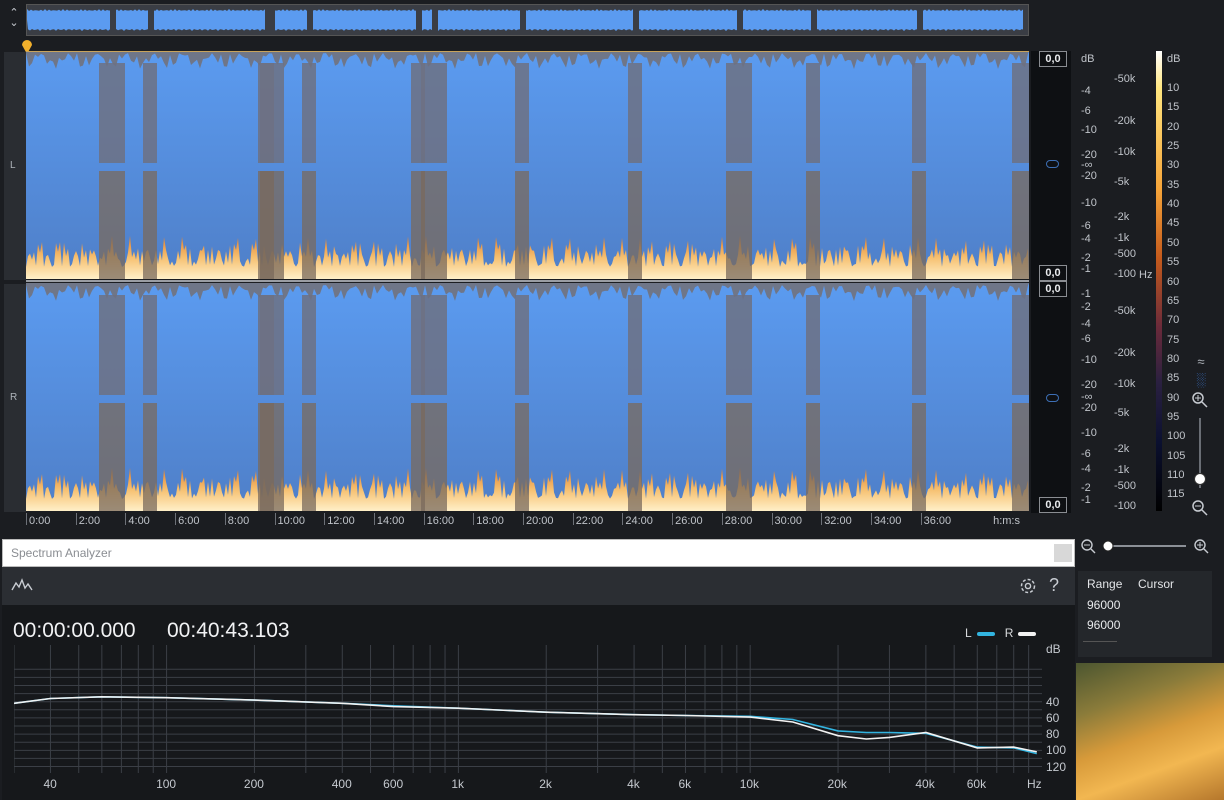  I want to click on time-unit-label: h:m:s, so click(1006, 521).